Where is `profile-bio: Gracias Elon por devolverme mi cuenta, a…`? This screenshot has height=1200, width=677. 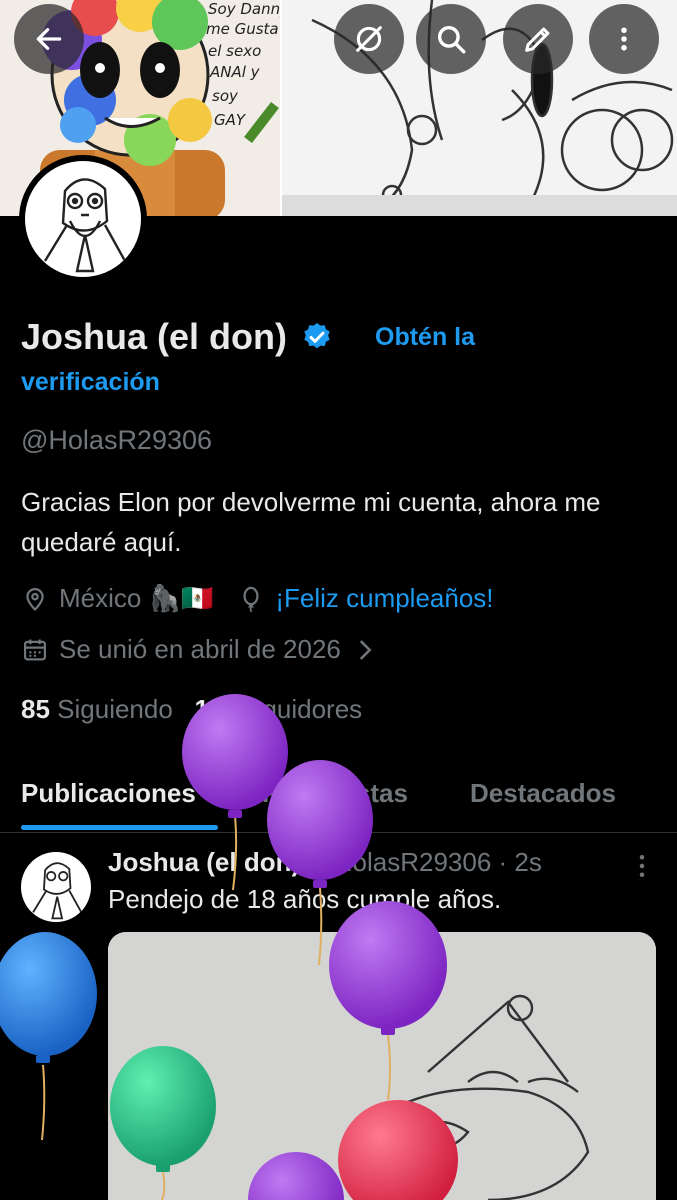 profile-bio: Gracias Elon por devolverme mi cuenta, a… is located at coordinates (311, 522).